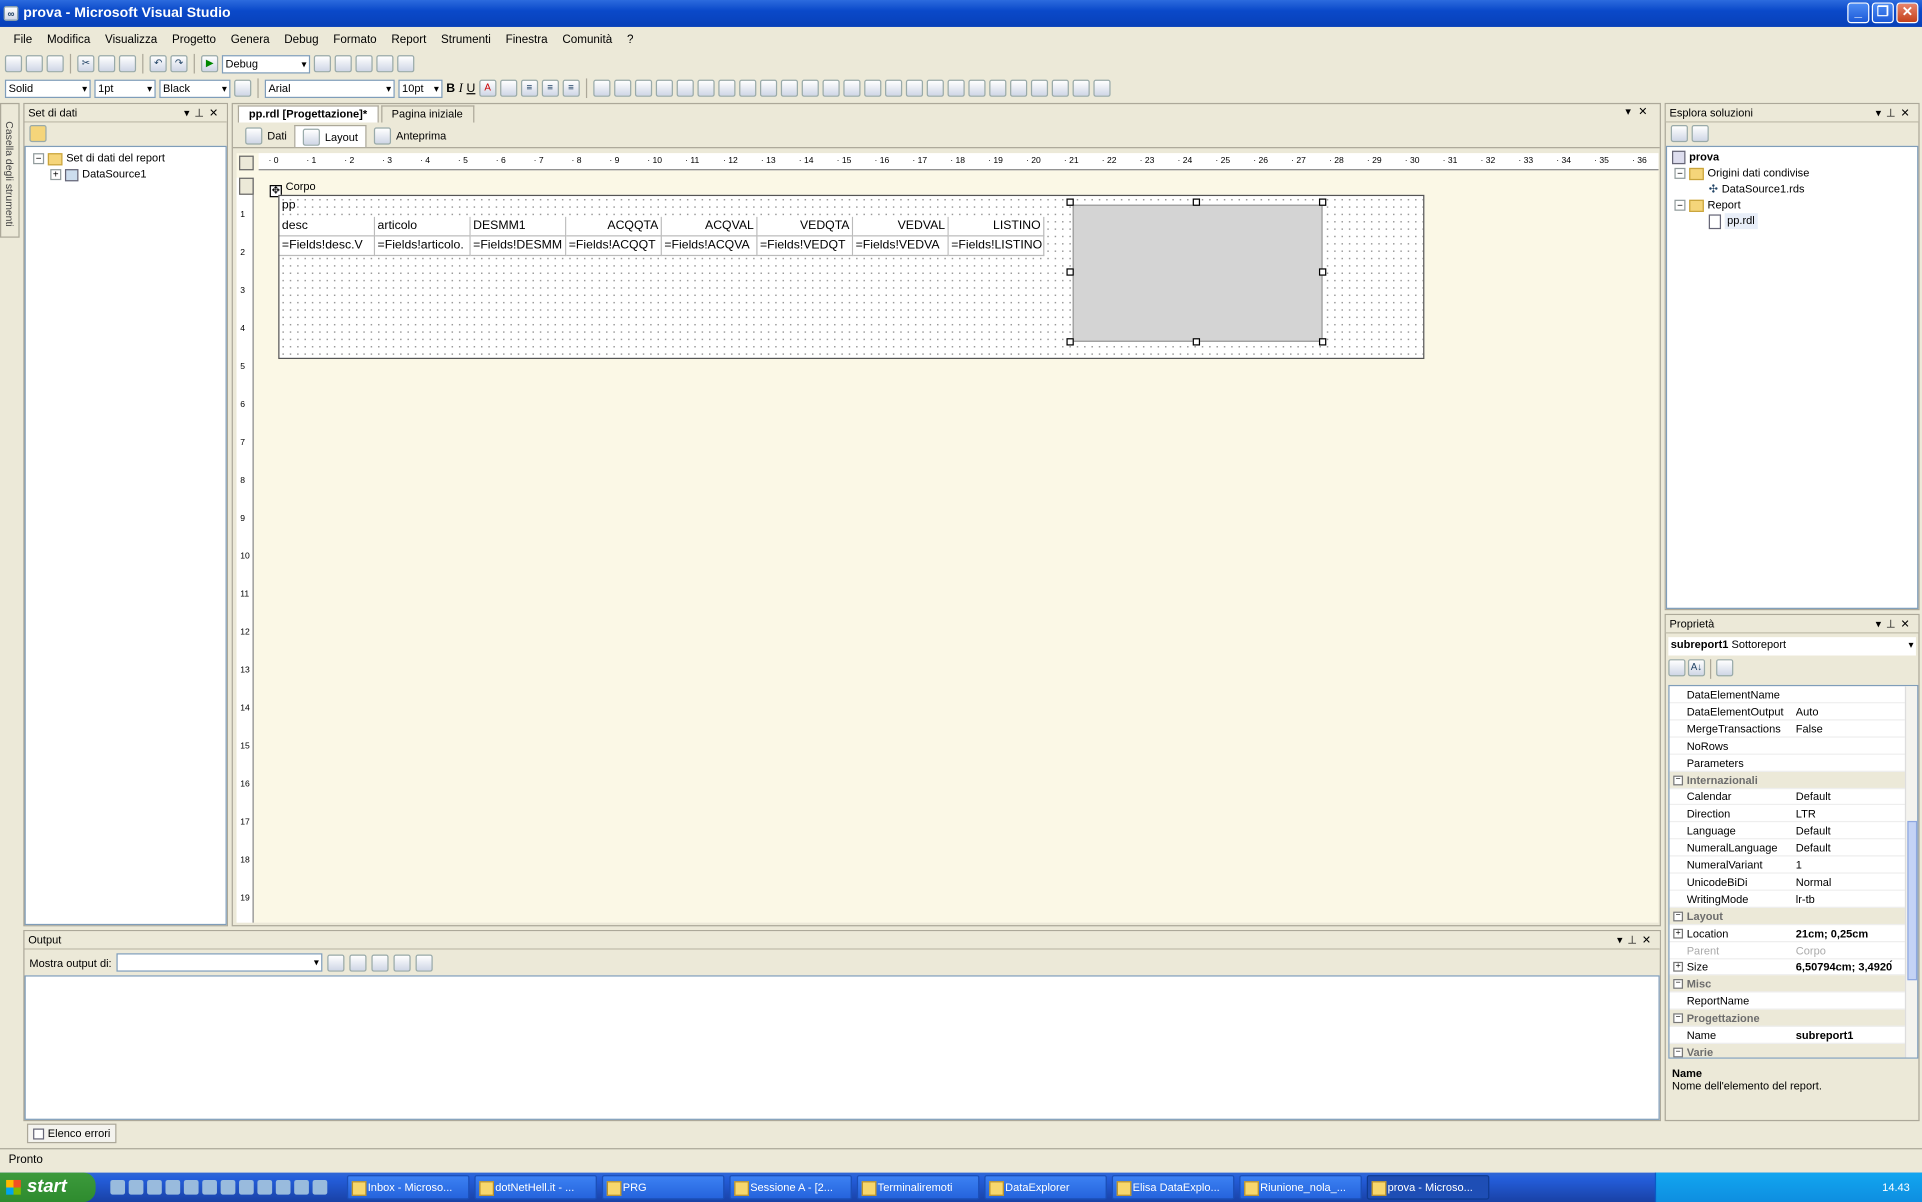 The image size is (1922, 1202). What do you see at coordinates (1700, 133) in the screenshot?
I see `show-all-files-icon` at bounding box center [1700, 133].